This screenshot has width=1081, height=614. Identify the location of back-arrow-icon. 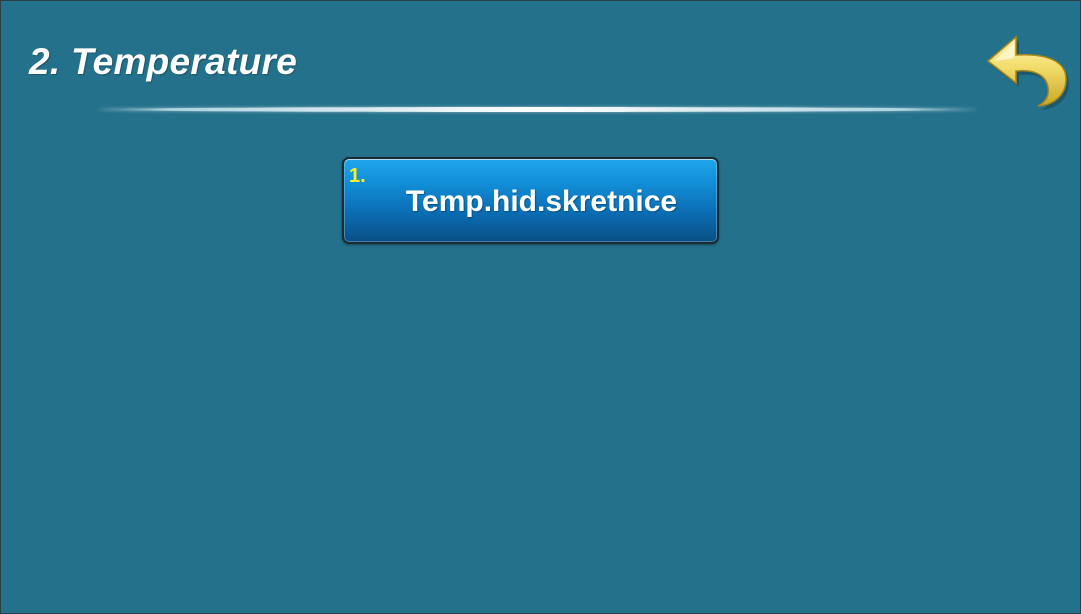
(1025, 68).